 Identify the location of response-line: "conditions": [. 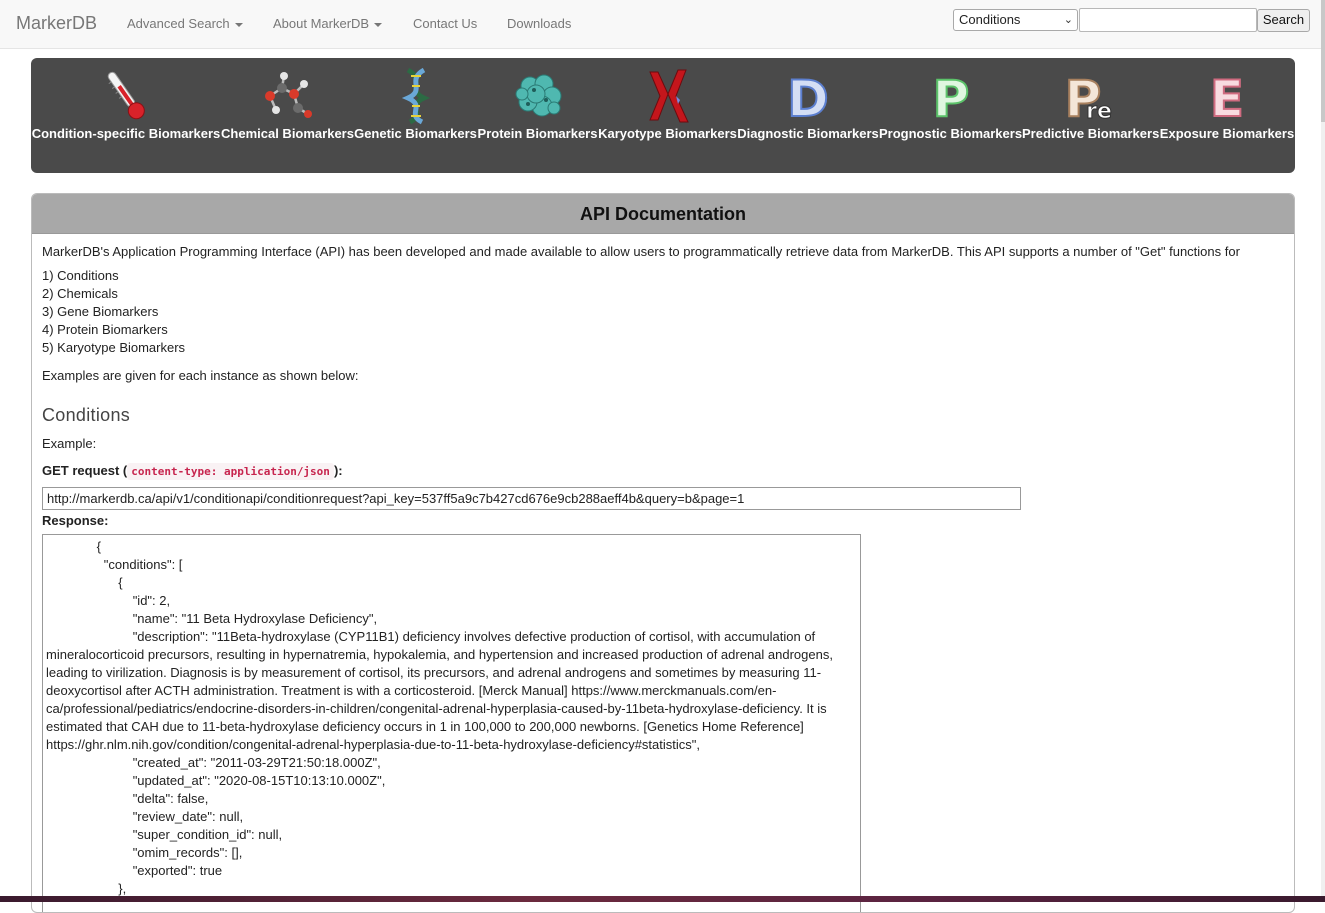
(114, 564).